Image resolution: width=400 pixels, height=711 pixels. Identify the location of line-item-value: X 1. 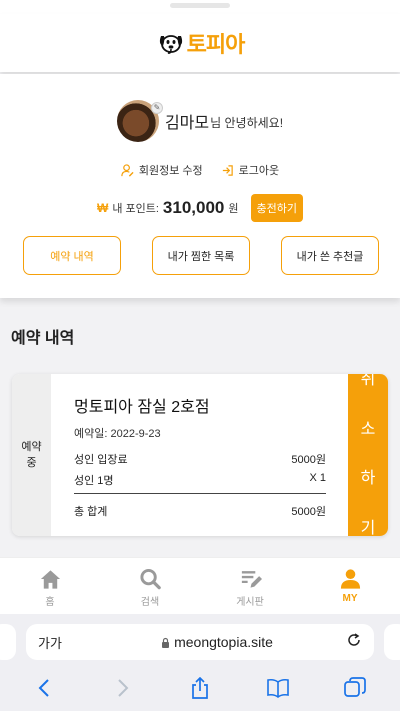
(317, 478).